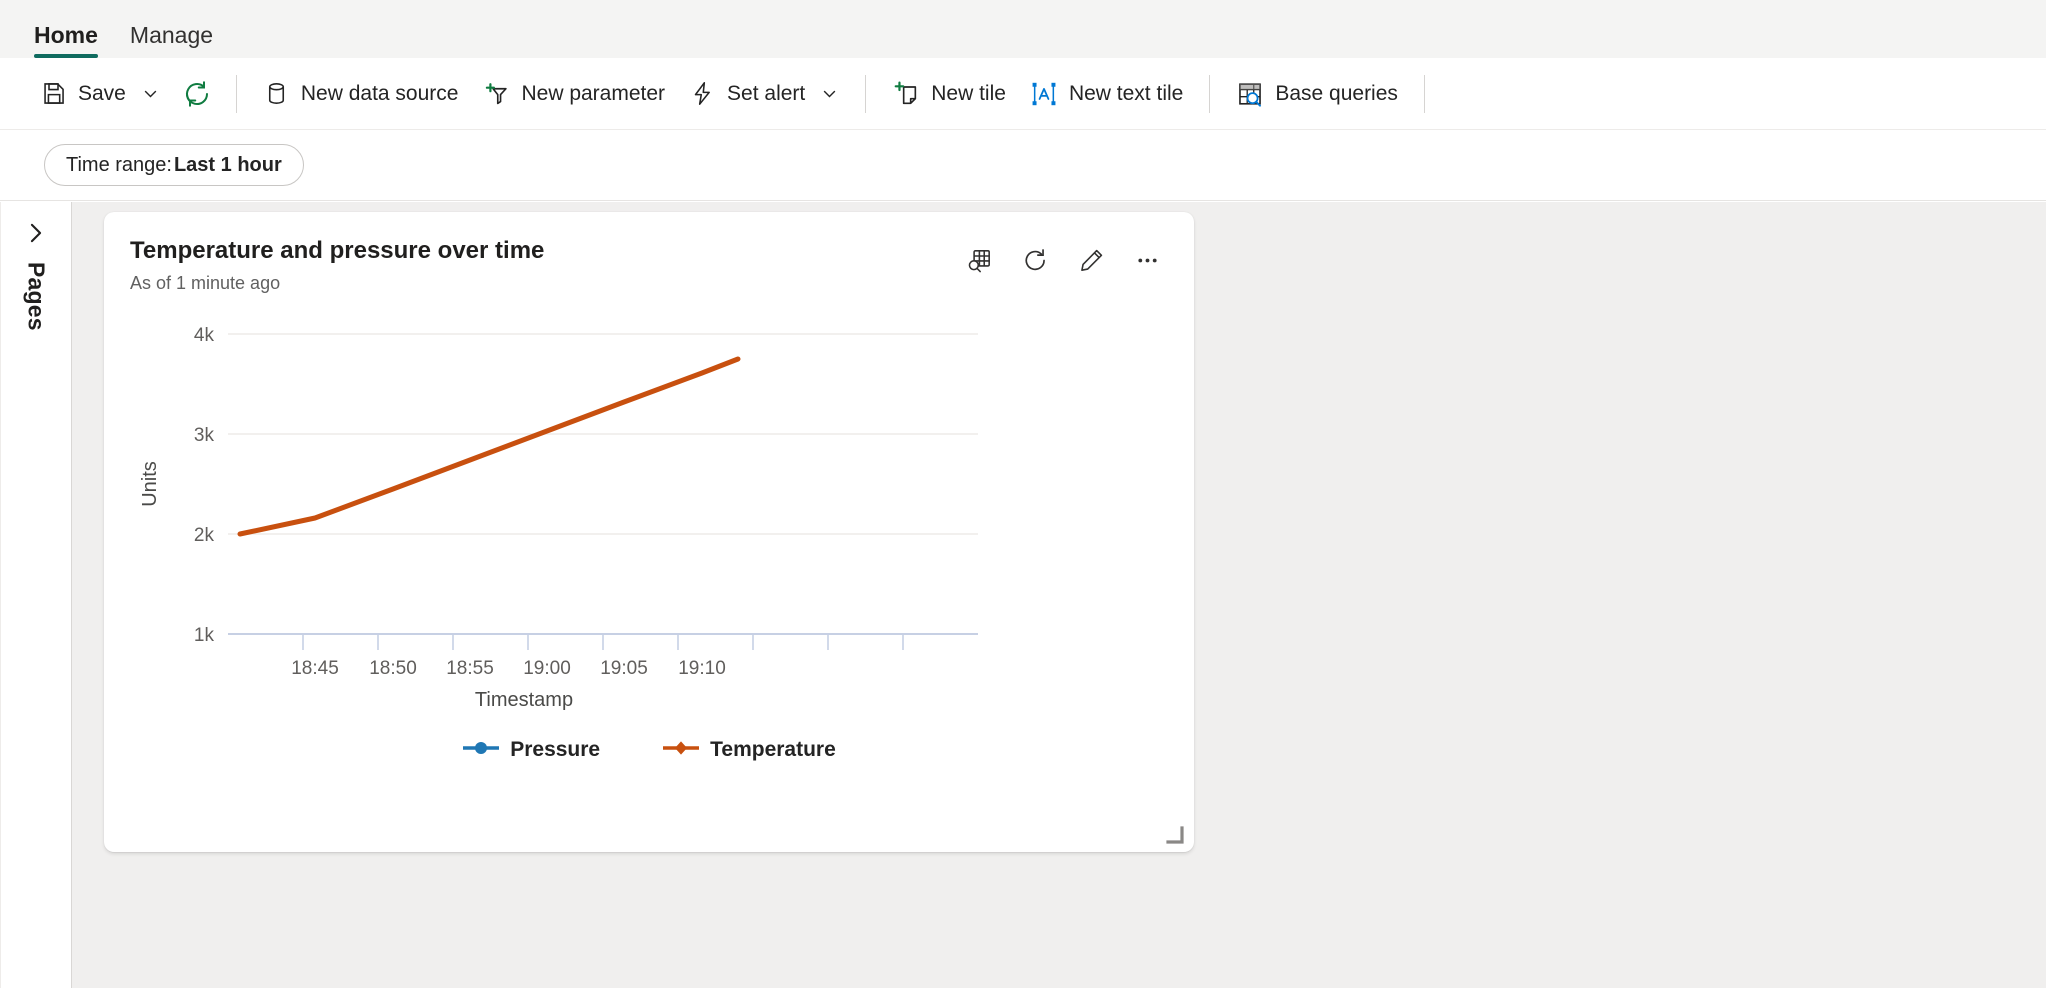 The width and height of the screenshot is (2046, 988). I want to click on pages-sidebar-label: Pages, so click(36, 296).